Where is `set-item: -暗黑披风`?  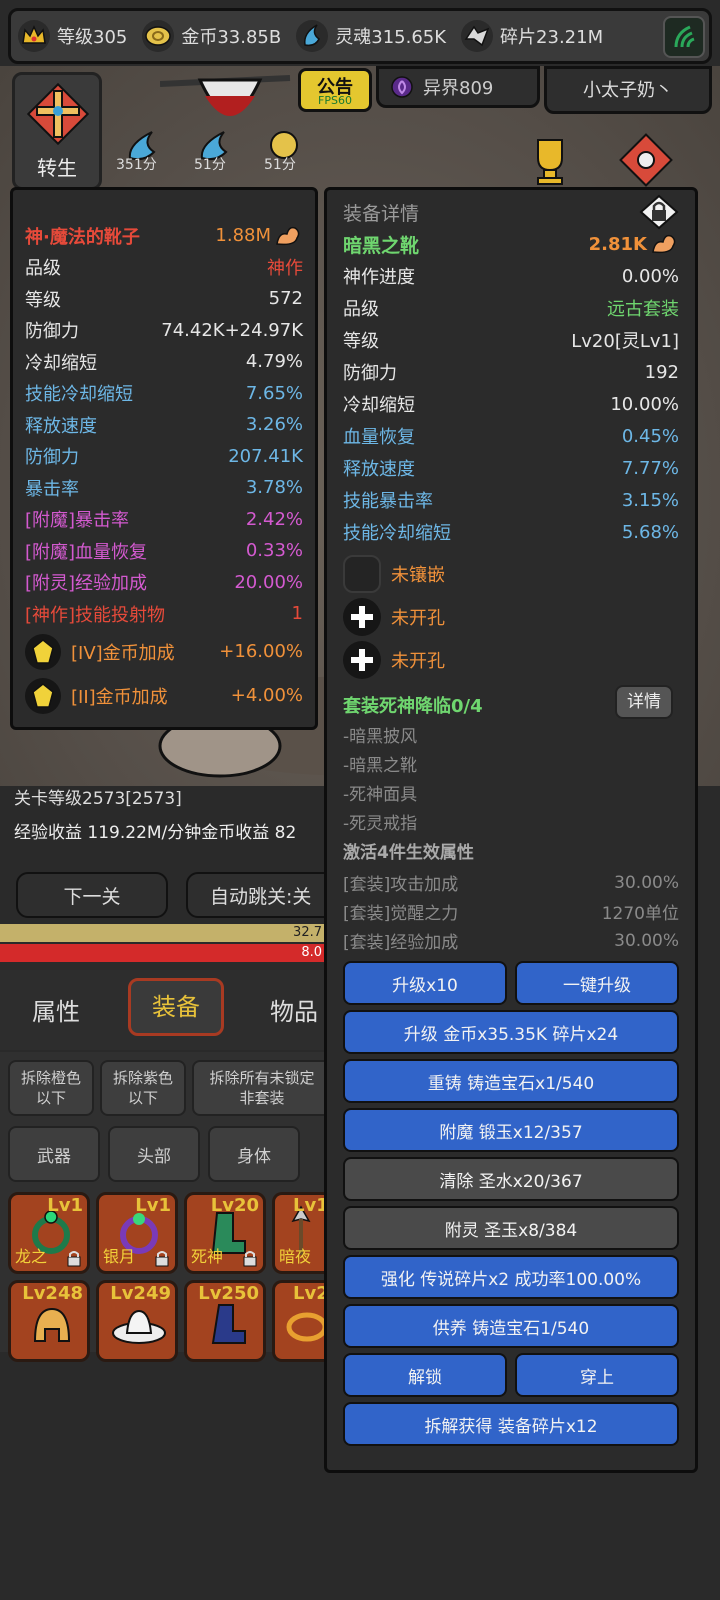
set-item: -暗黑披风 is located at coordinates (380, 737).